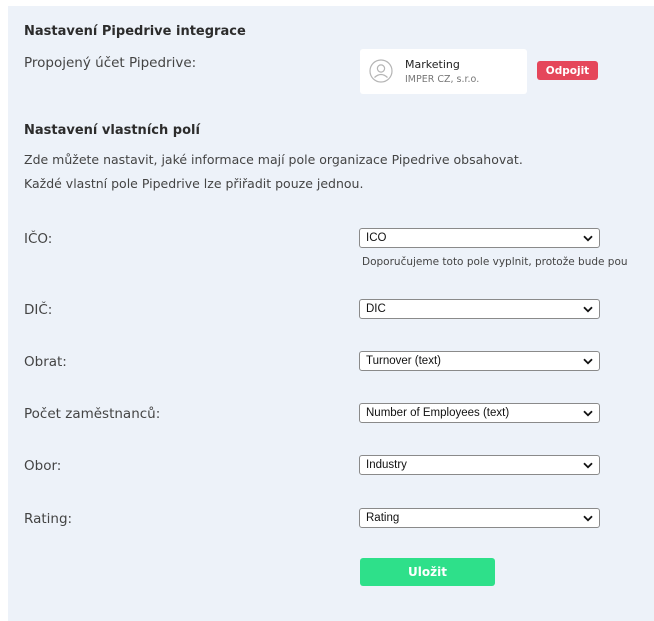 The height and width of the screenshot is (621, 654). I want to click on field-select-value: Rating, so click(383, 518).